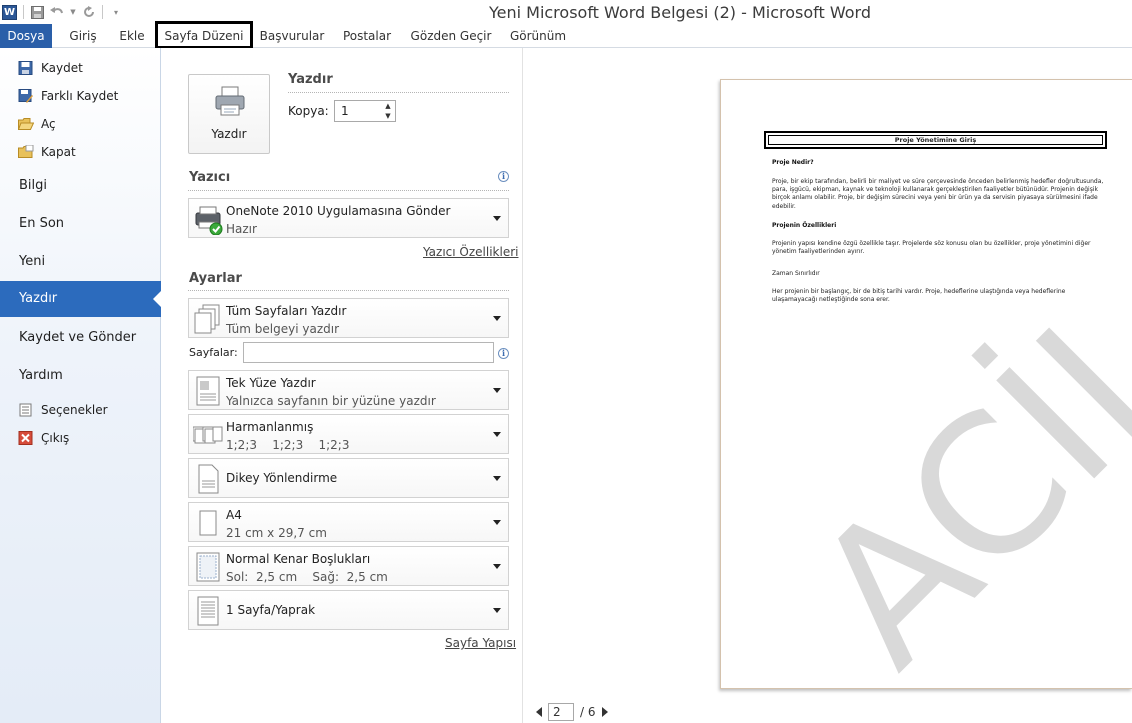  I want to click on pages-label: Sayfalar:, so click(213, 352).